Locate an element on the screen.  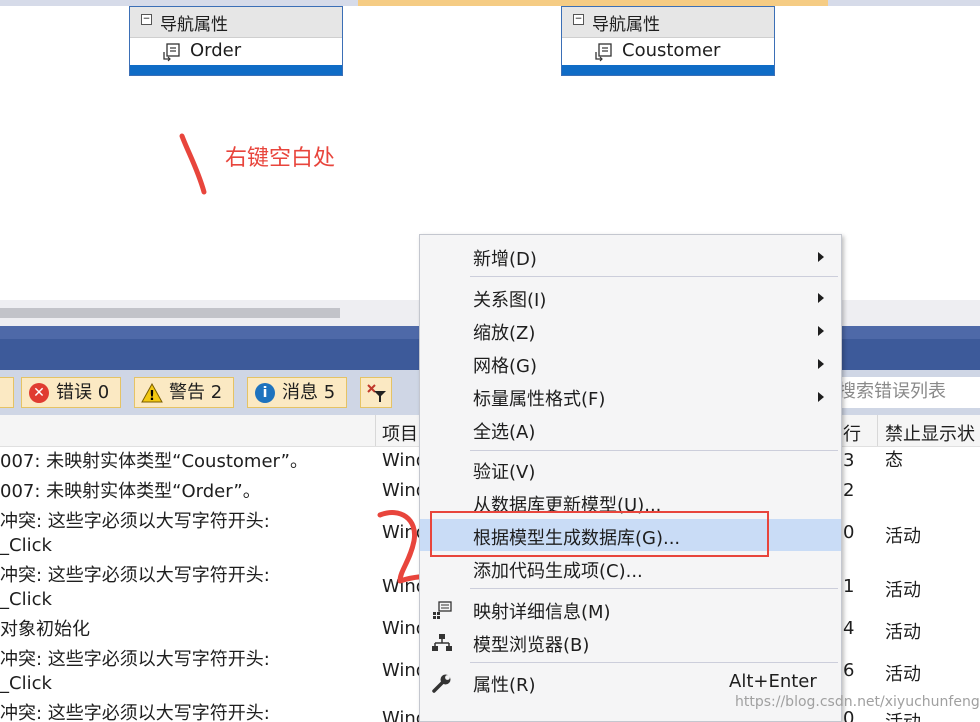
errors-filter-label: 错误 0 is located at coordinates (83, 392).